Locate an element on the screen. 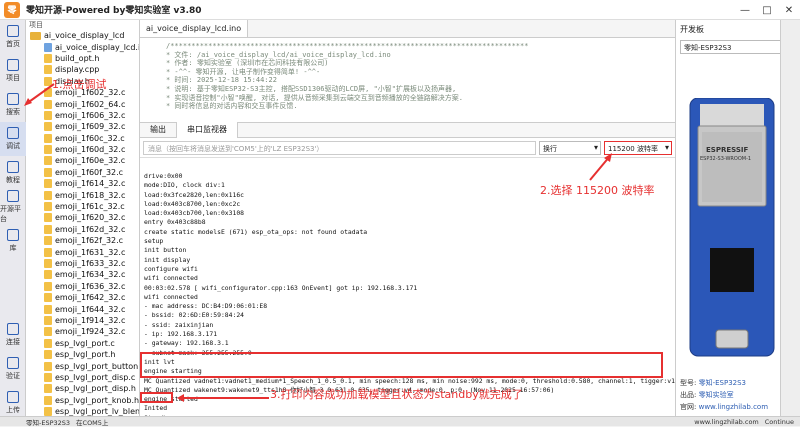 The height and width of the screenshot is (427, 800). tree-item: ai_voice_display_lcd.ino is located at coordinates (82, 46).